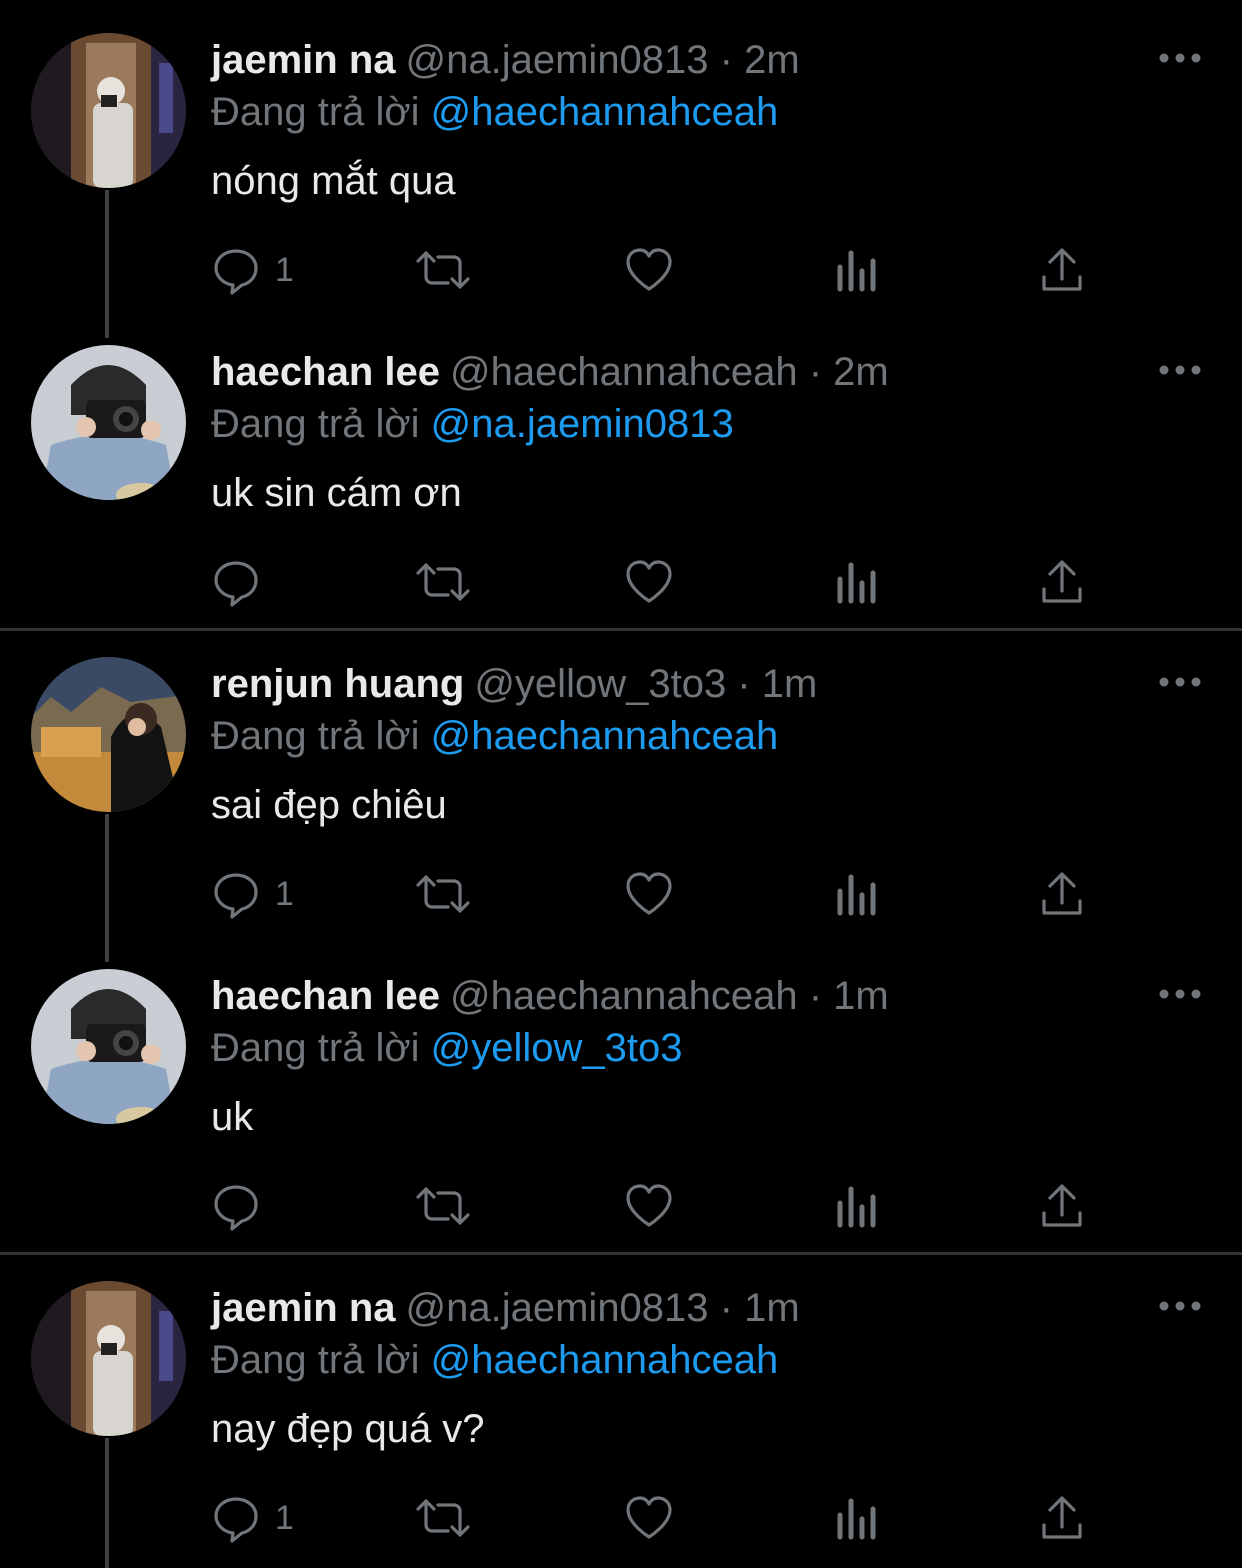 The height and width of the screenshot is (1568, 1242). Describe the element at coordinates (336, 493) in the screenshot. I see `tweet-text: uk sin cám ơn` at that location.